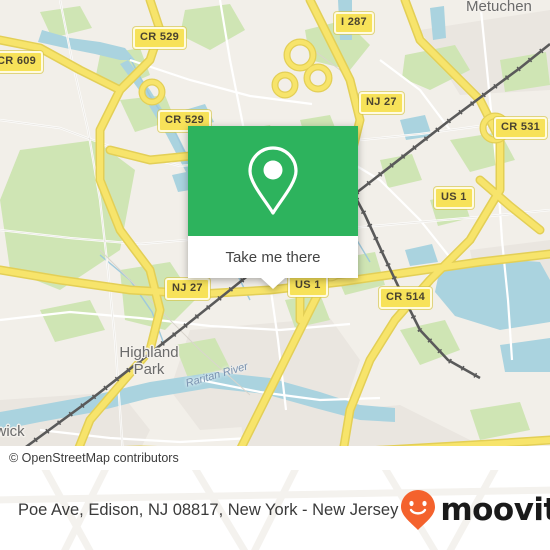 This screenshot has width=550, height=550. I want to click on moovit-pin-smiley-icon, so click(418, 510).